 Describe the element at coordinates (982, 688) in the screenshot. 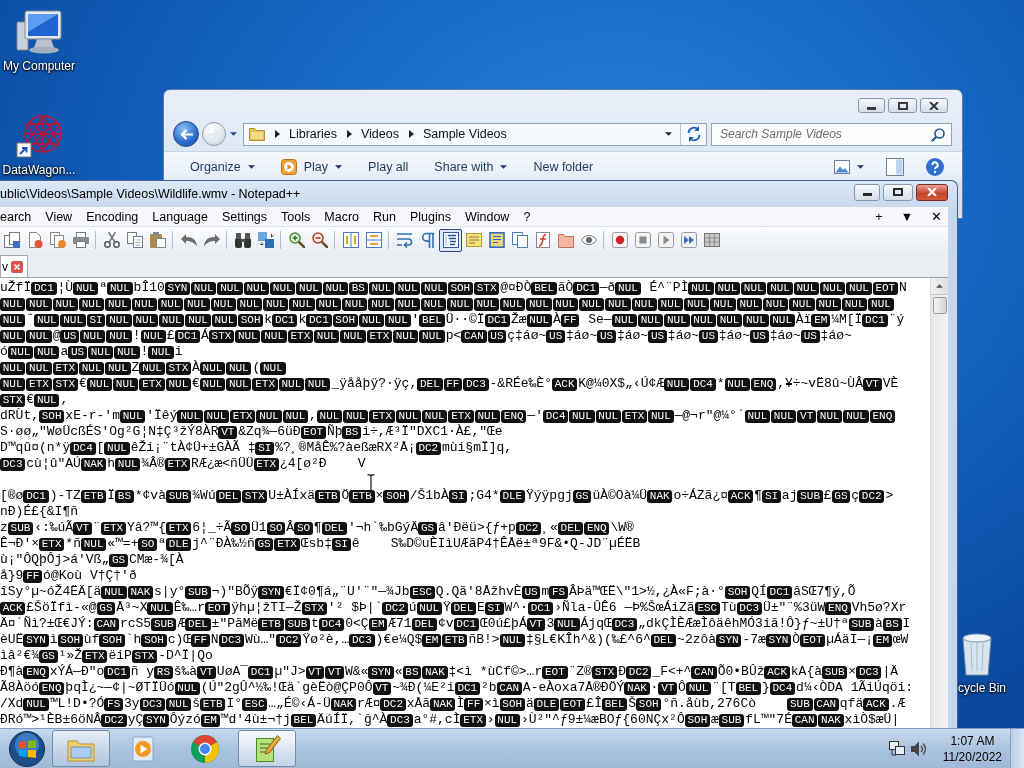

I see `desktop-icon-label: cycle Bin` at that location.